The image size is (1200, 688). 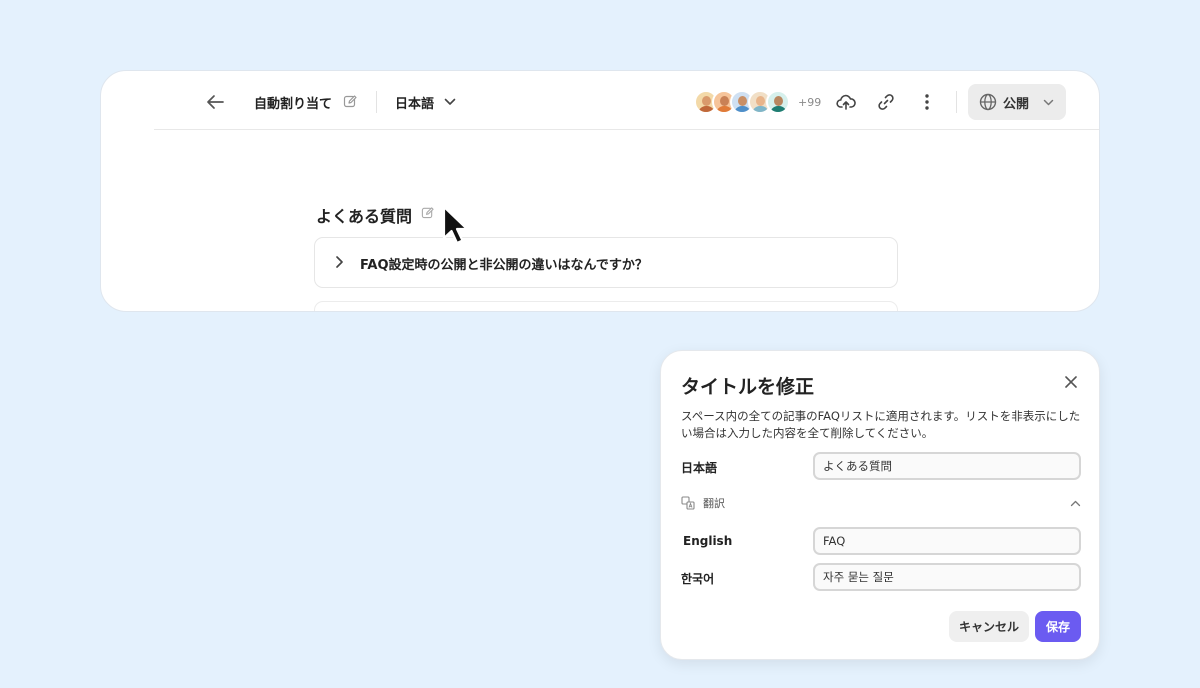 I want to click on more-options-button, so click(x=927, y=102).